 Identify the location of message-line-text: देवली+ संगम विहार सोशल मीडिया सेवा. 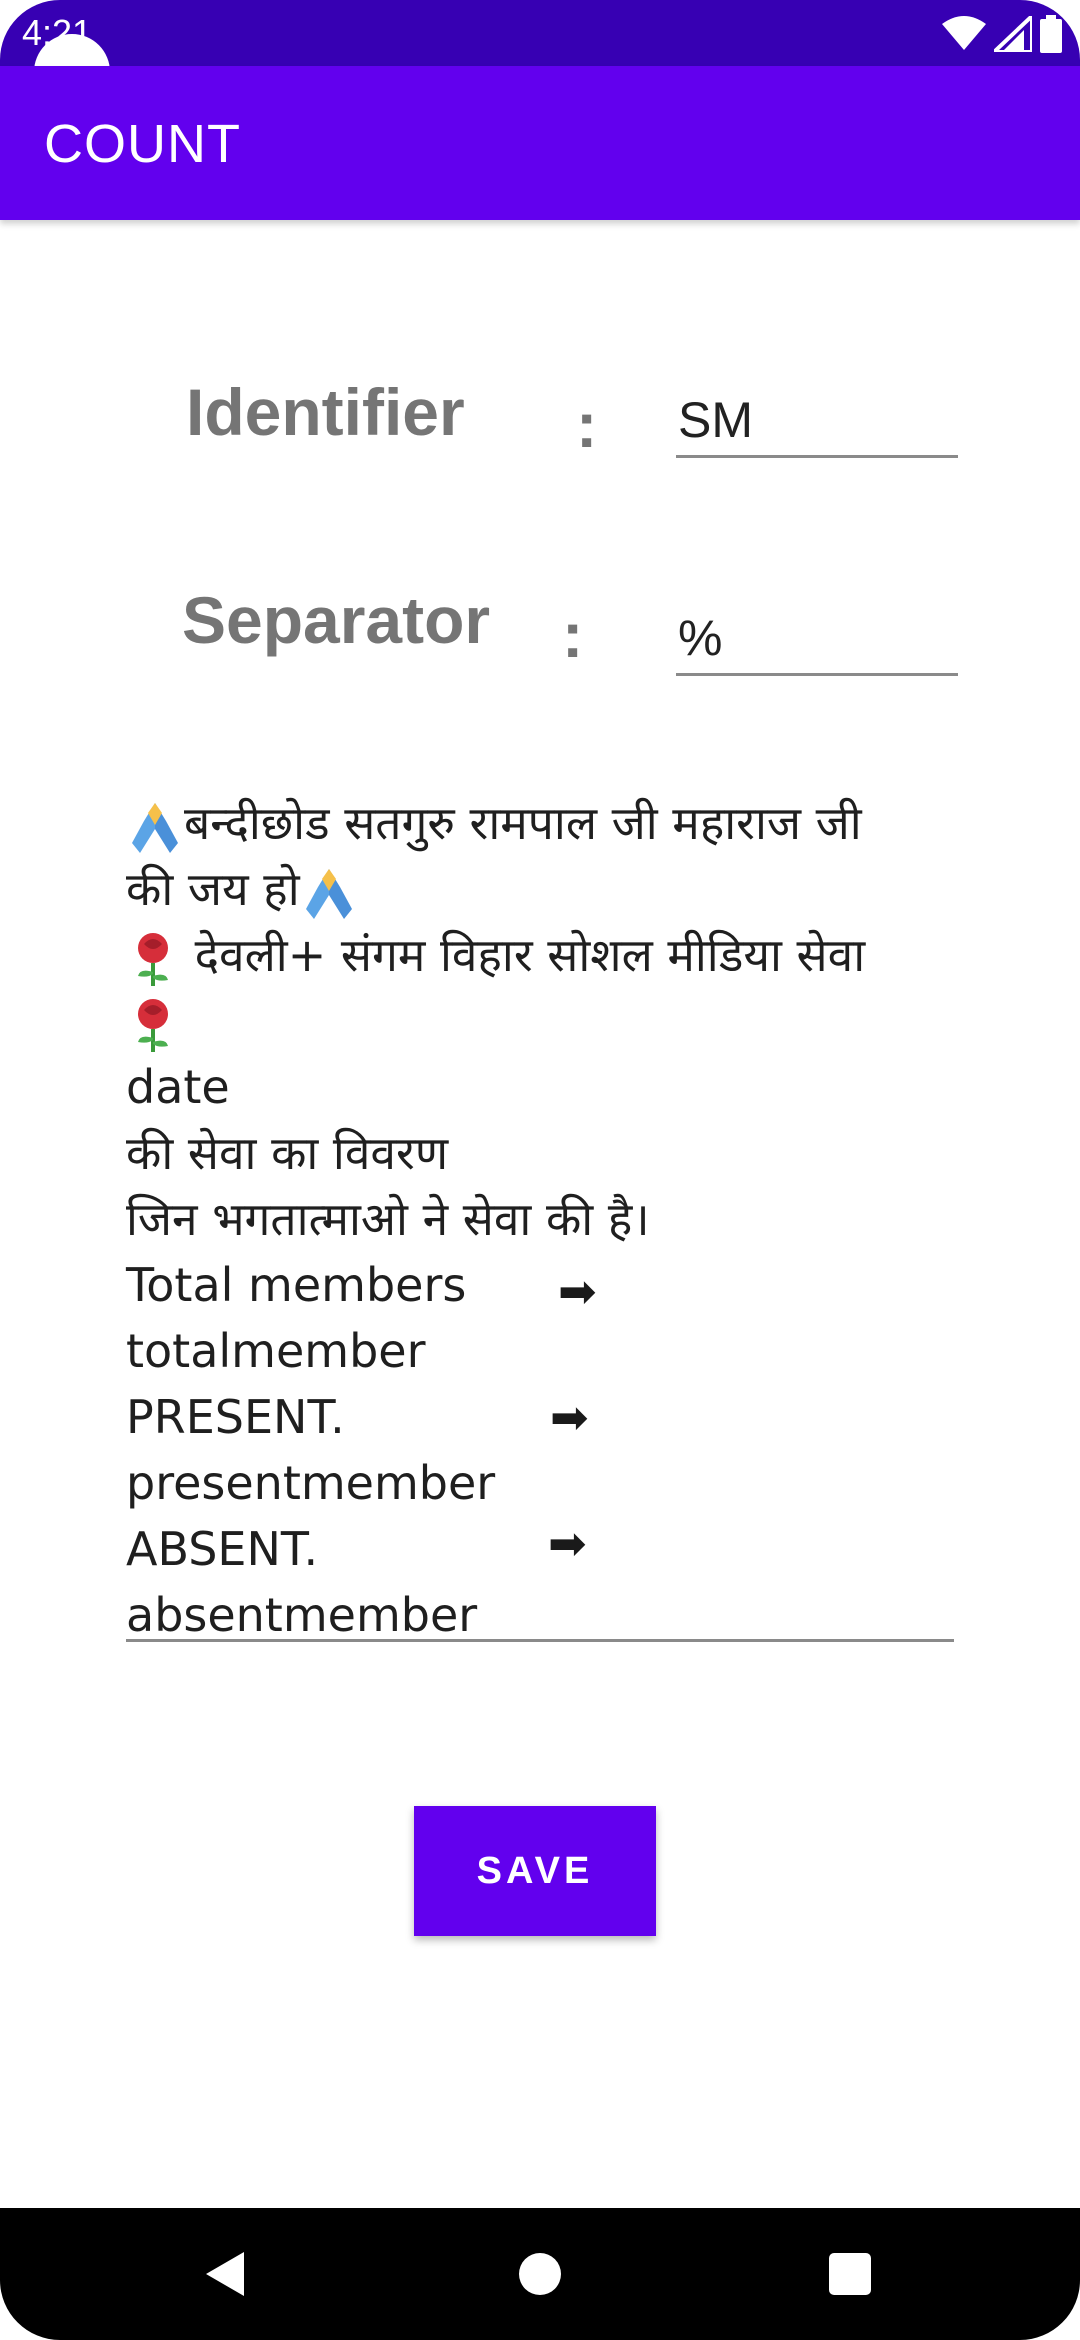
(523, 955).